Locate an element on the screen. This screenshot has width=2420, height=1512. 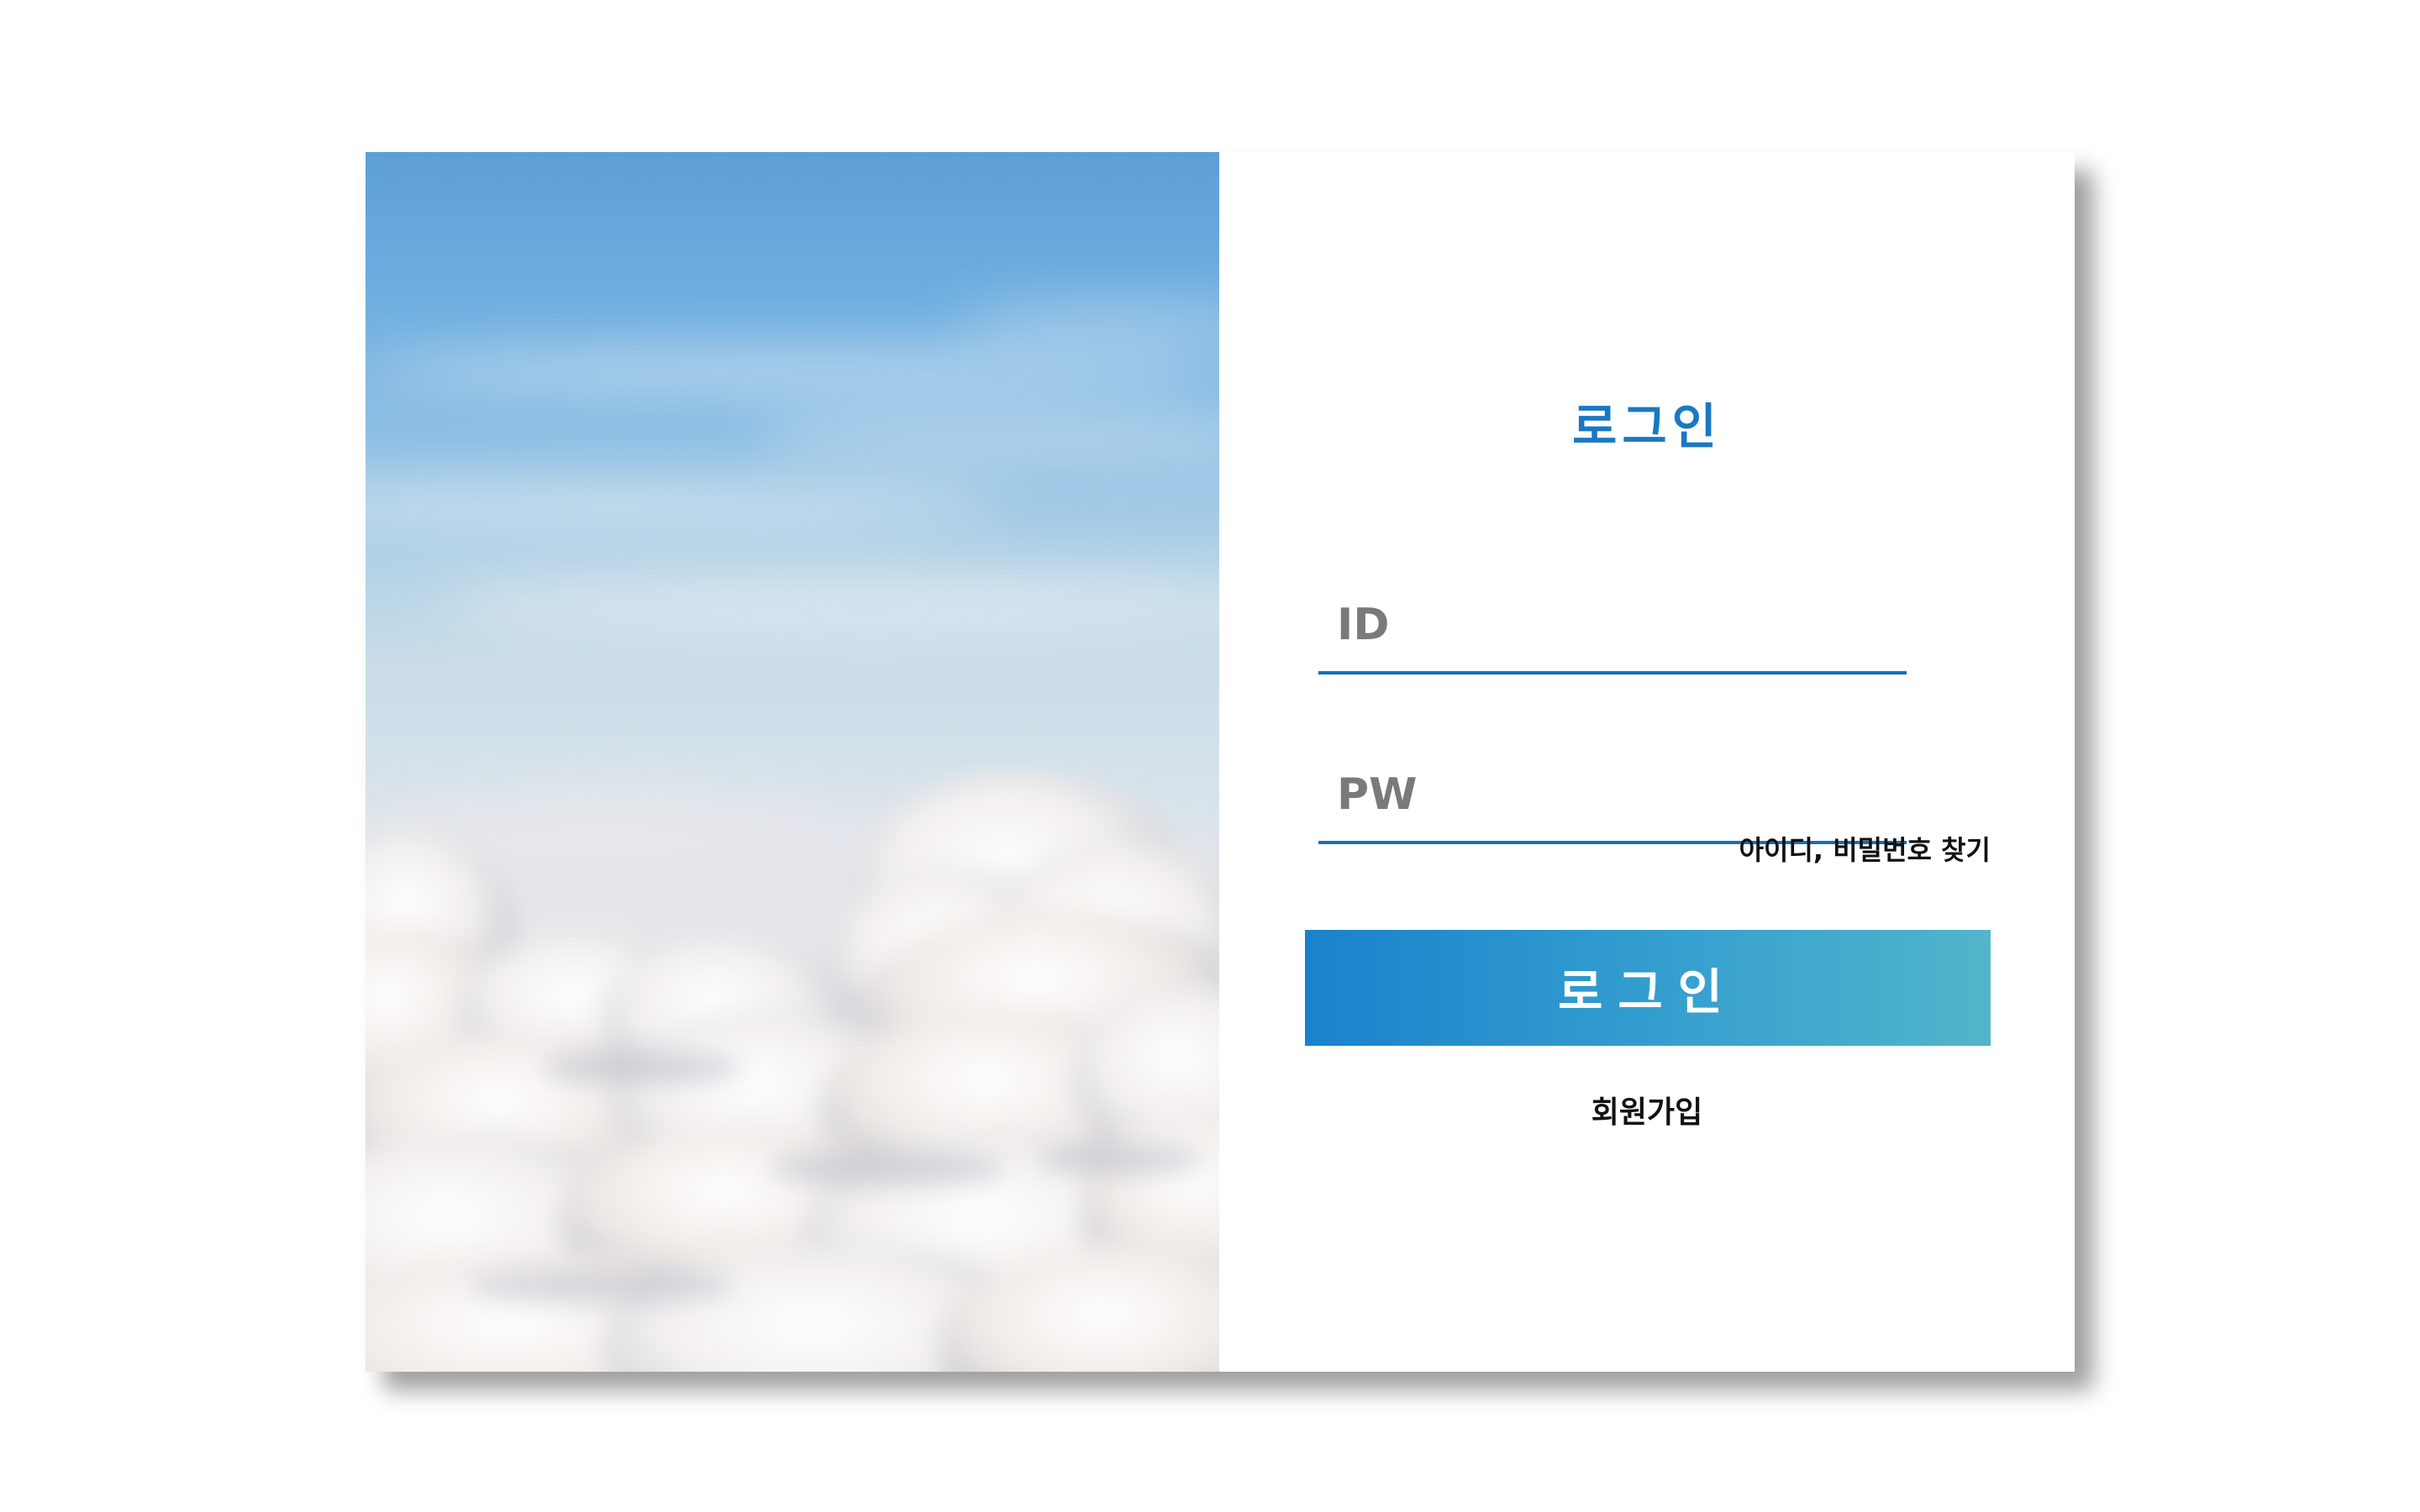
login-button: 로그인 is located at coordinates (1648, 988).